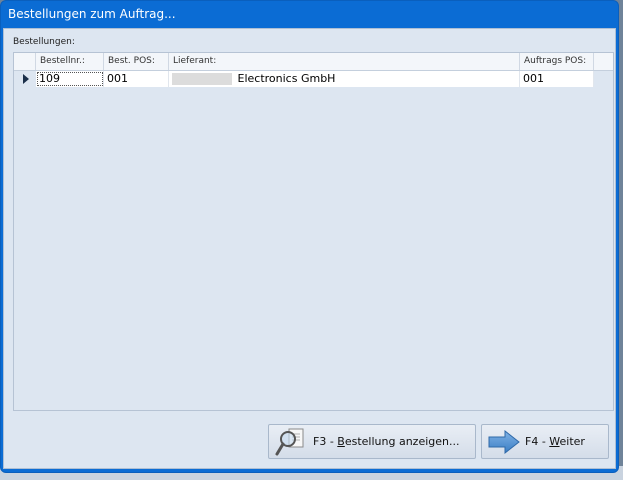 Image resolution: width=623 pixels, height=480 pixels. What do you see at coordinates (555, 441) in the screenshot?
I see `next-label: F4 - Weiter` at bounding box center [555, 441].